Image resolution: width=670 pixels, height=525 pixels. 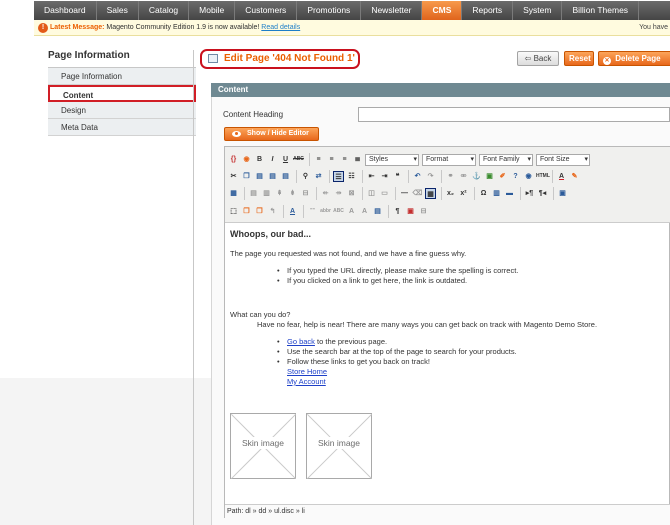 What do you see at coordinates (122, 93) in the screenshot?
I see `tab-content: Content` at bounding box center [122, 93].